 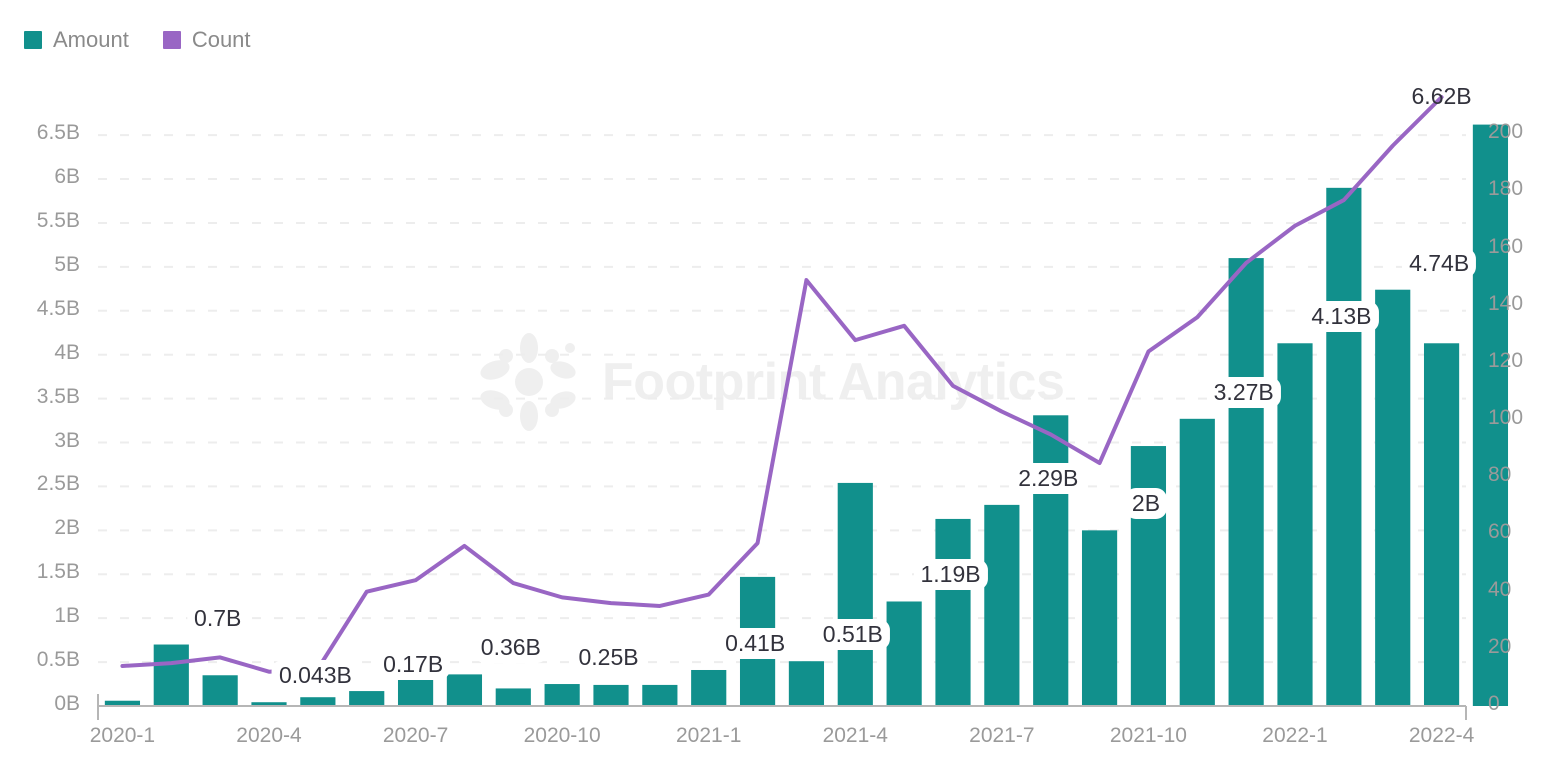 I want to click on y2-axis-tick-label: 140, so click(x=1506, y=303).